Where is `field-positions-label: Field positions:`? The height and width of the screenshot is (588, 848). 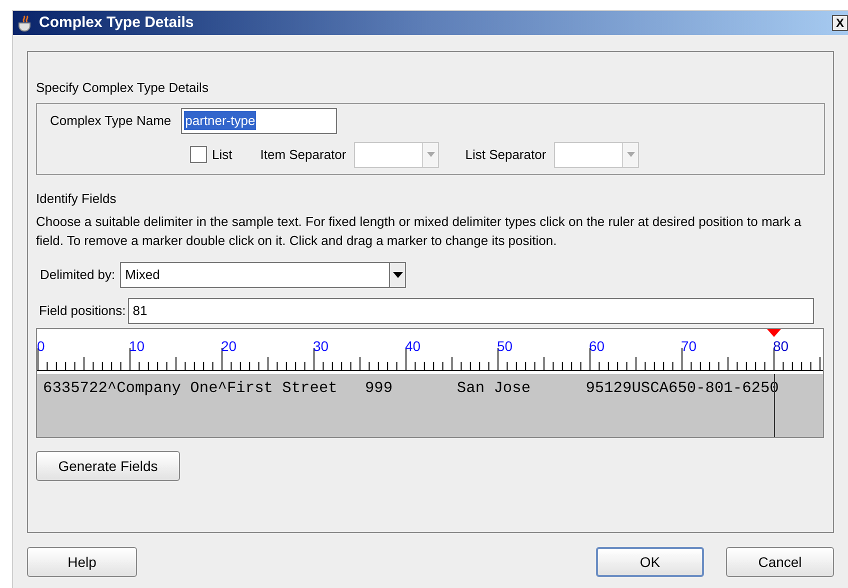
field-positions-label: Field positions: is located at coordinates (82, 311).